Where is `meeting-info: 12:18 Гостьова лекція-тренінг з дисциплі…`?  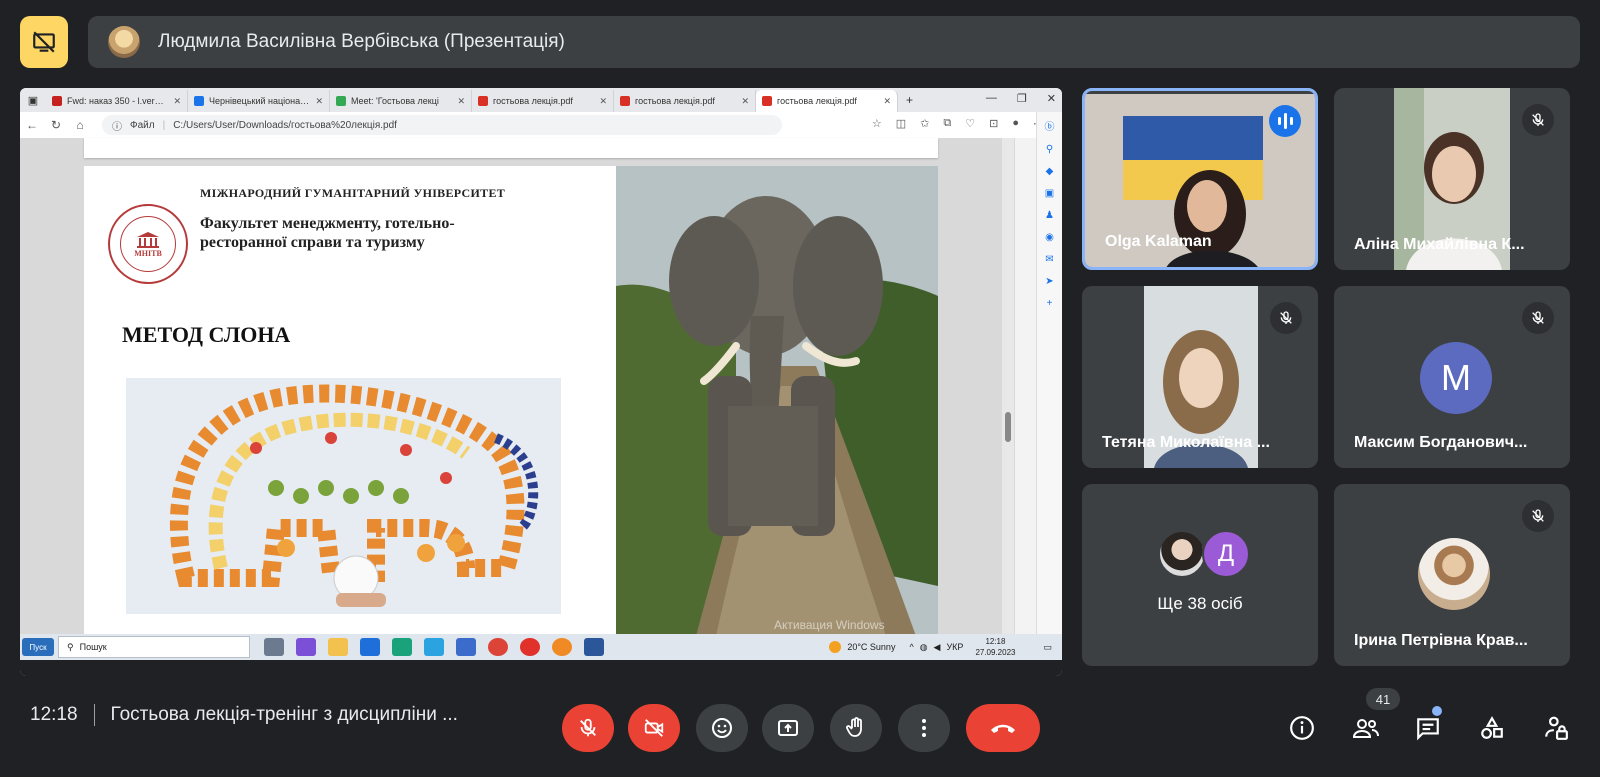
meeting-info: 12:18 Гостьова лекція-тренінг з дисциплі… is located at coordinates (244, 715).